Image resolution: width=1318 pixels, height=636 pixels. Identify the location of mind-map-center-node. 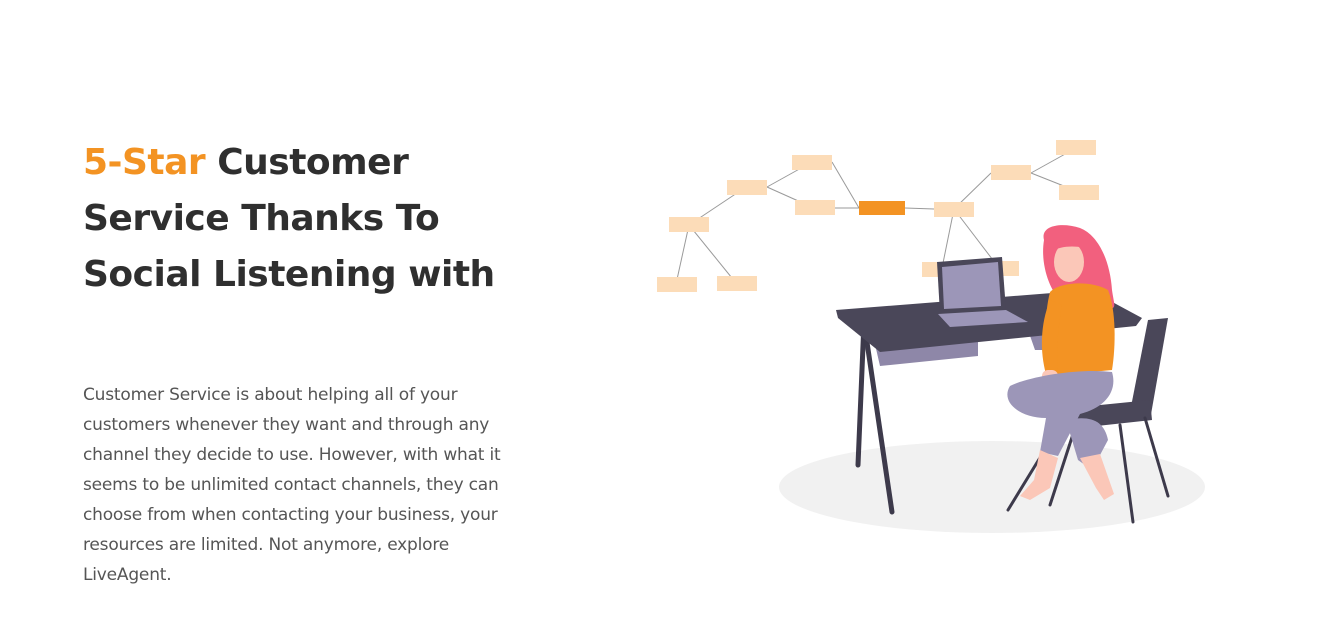
(882, 208).